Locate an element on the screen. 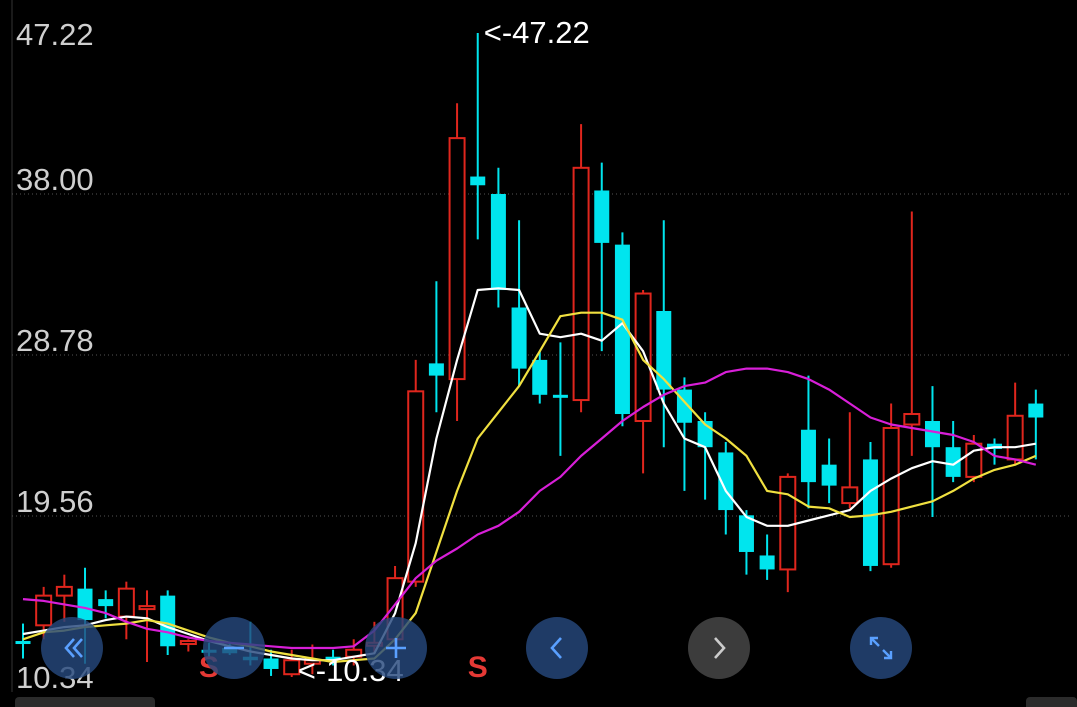  double-chevron-left-icon is located at coordinates (73, 648).